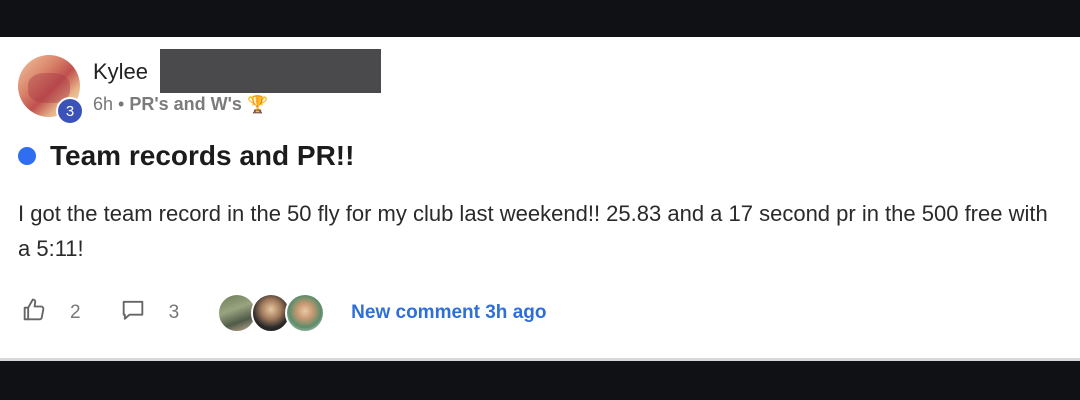 This screenshot has width=1080, height=400. Describe the element at coordinates (50, 313) in the screenshot. I see `like-button: 2` at that location.